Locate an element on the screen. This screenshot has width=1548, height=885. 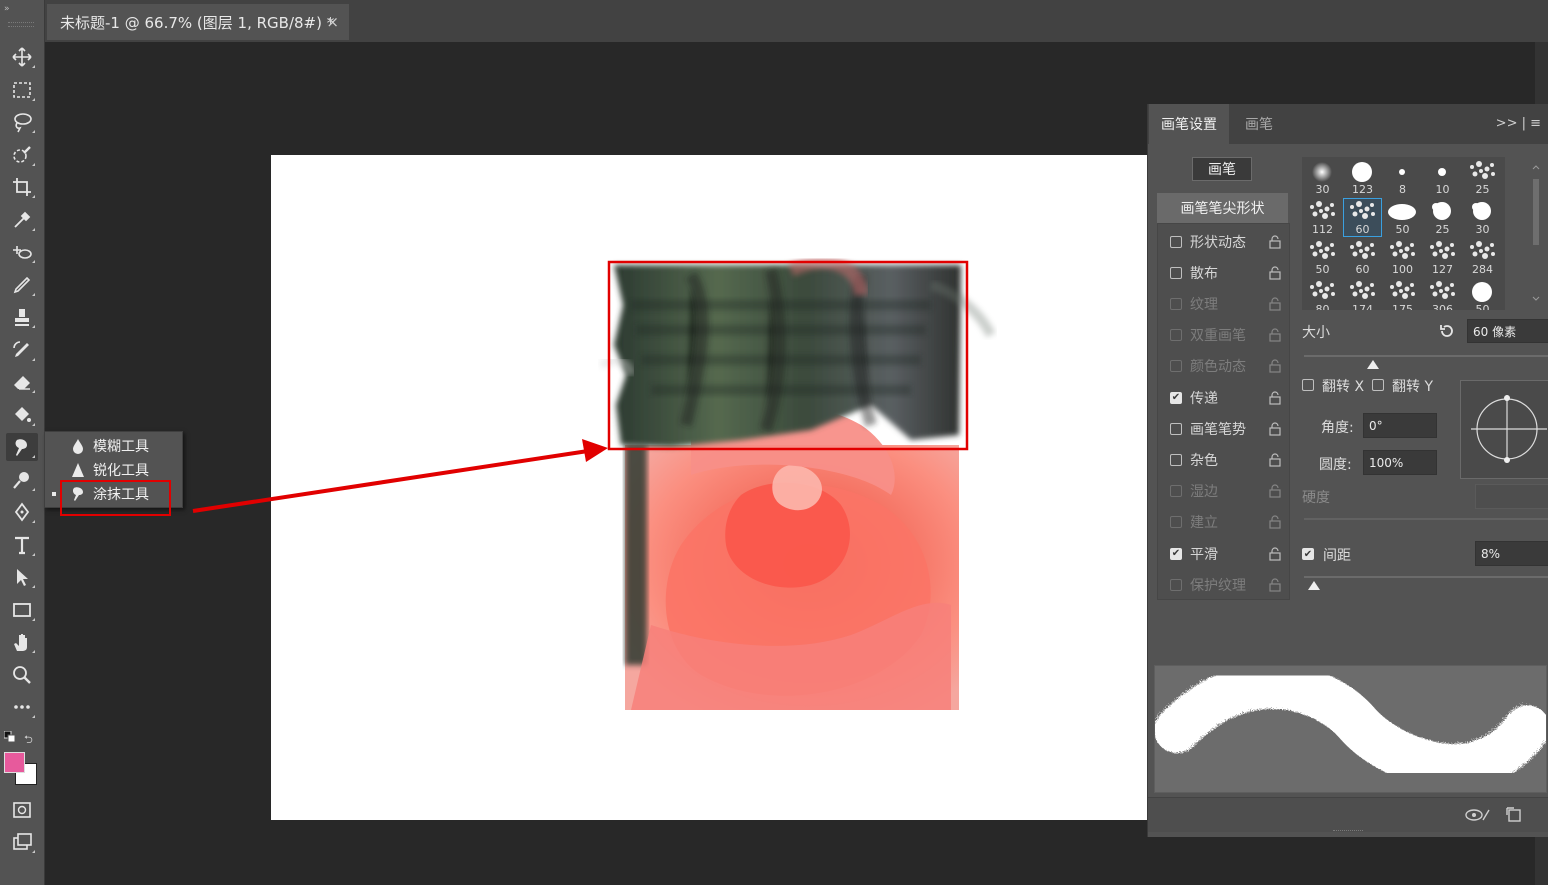
eraser-tool is located at coordinates (22, 382).